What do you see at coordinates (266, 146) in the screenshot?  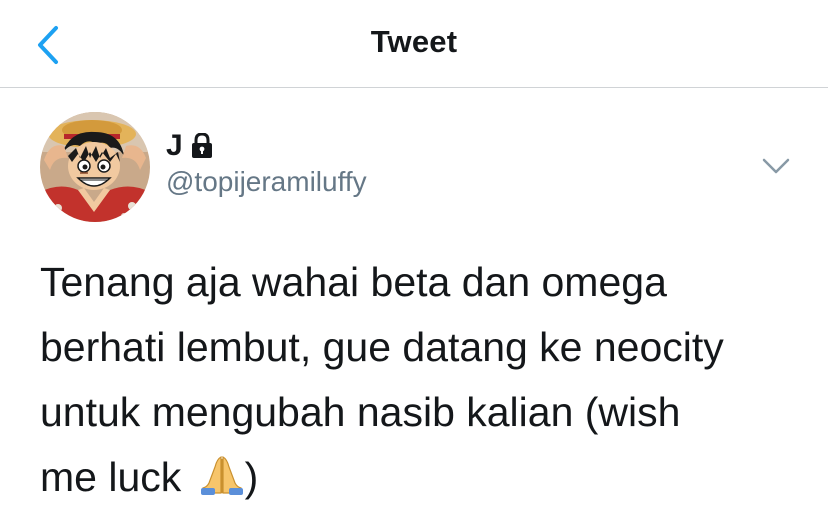 I see `display-name-row: J` at bounding box center [266, 146].